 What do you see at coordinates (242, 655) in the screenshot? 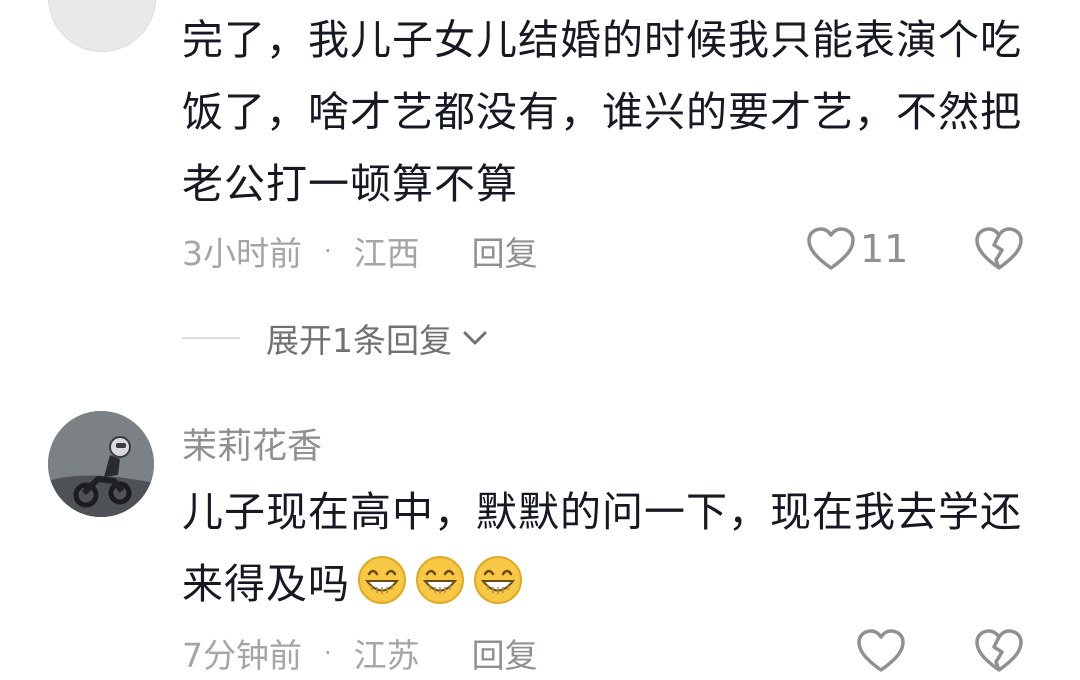
I see `comment-time: 7分钟前` at bounding box center [242, 655].